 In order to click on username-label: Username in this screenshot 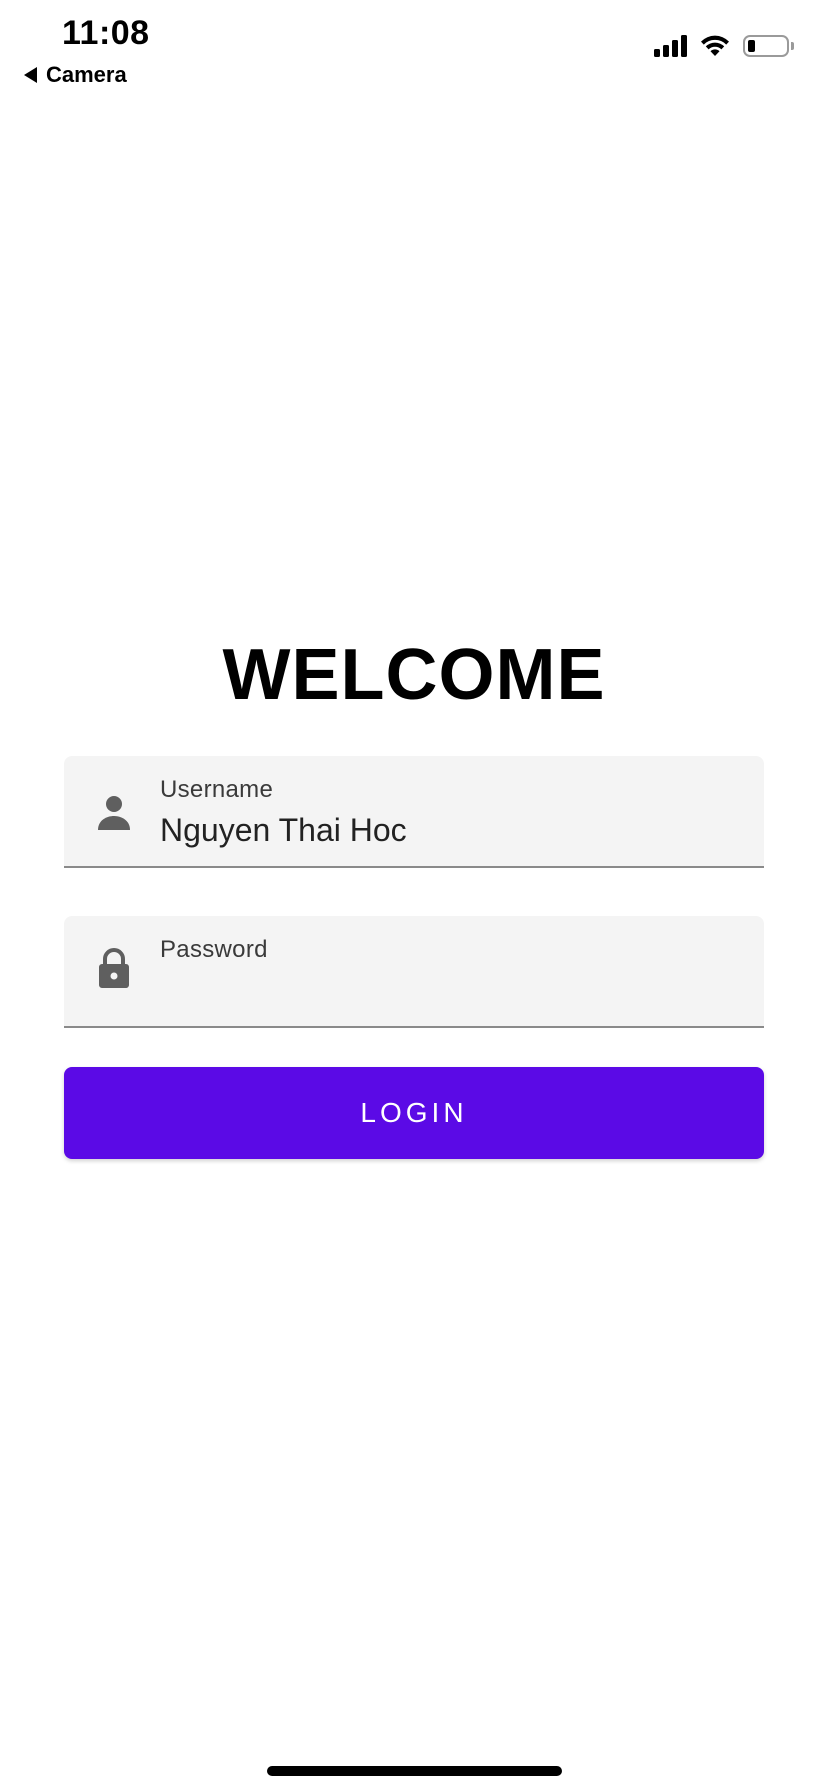, I will do `click(217, 789)`.